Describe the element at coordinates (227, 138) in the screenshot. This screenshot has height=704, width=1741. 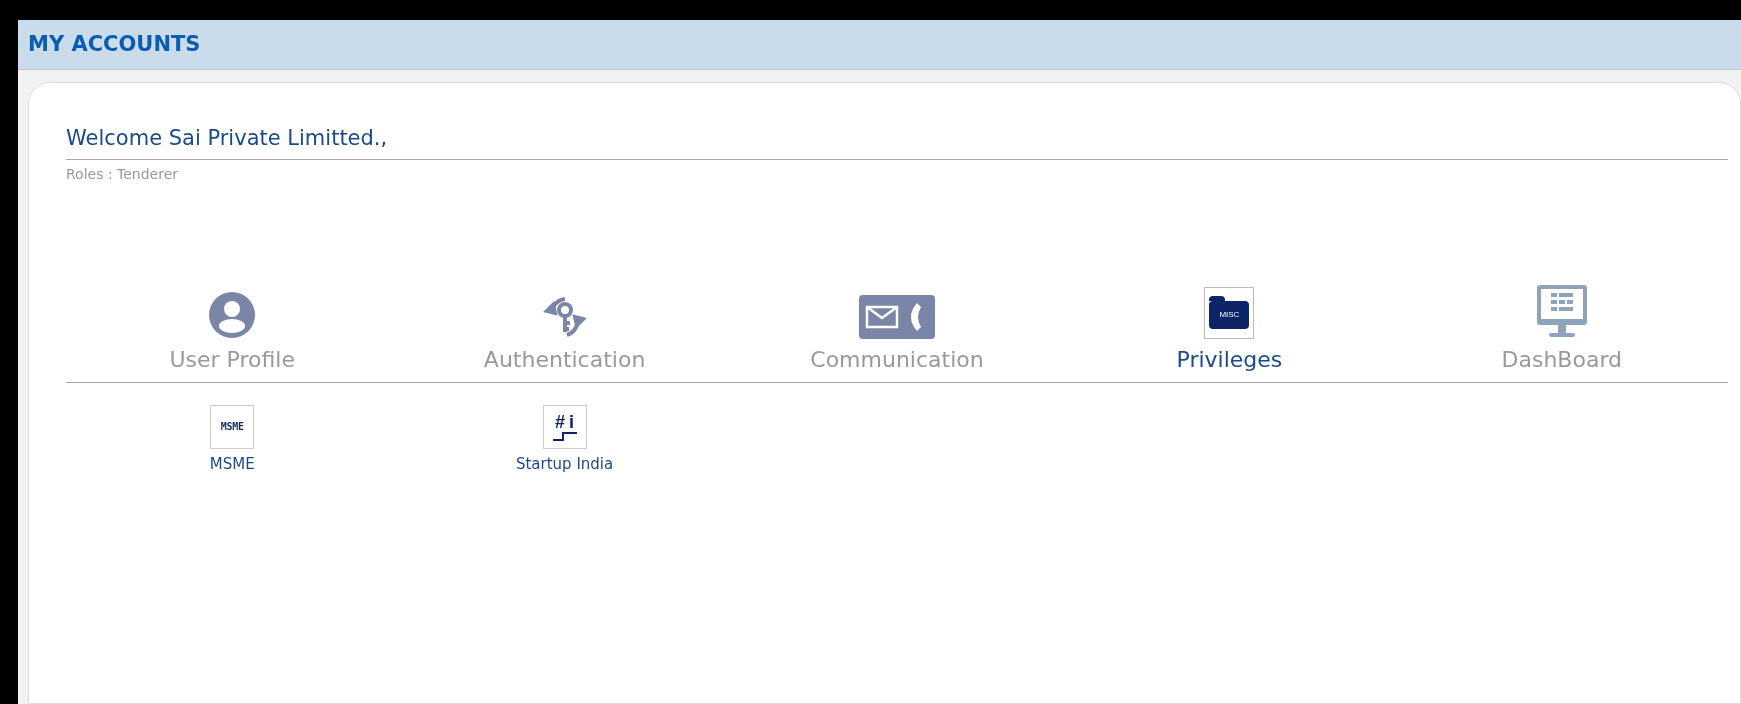
I see `welcome-heading: Welcome Sai Private Limitted.,` at that location.